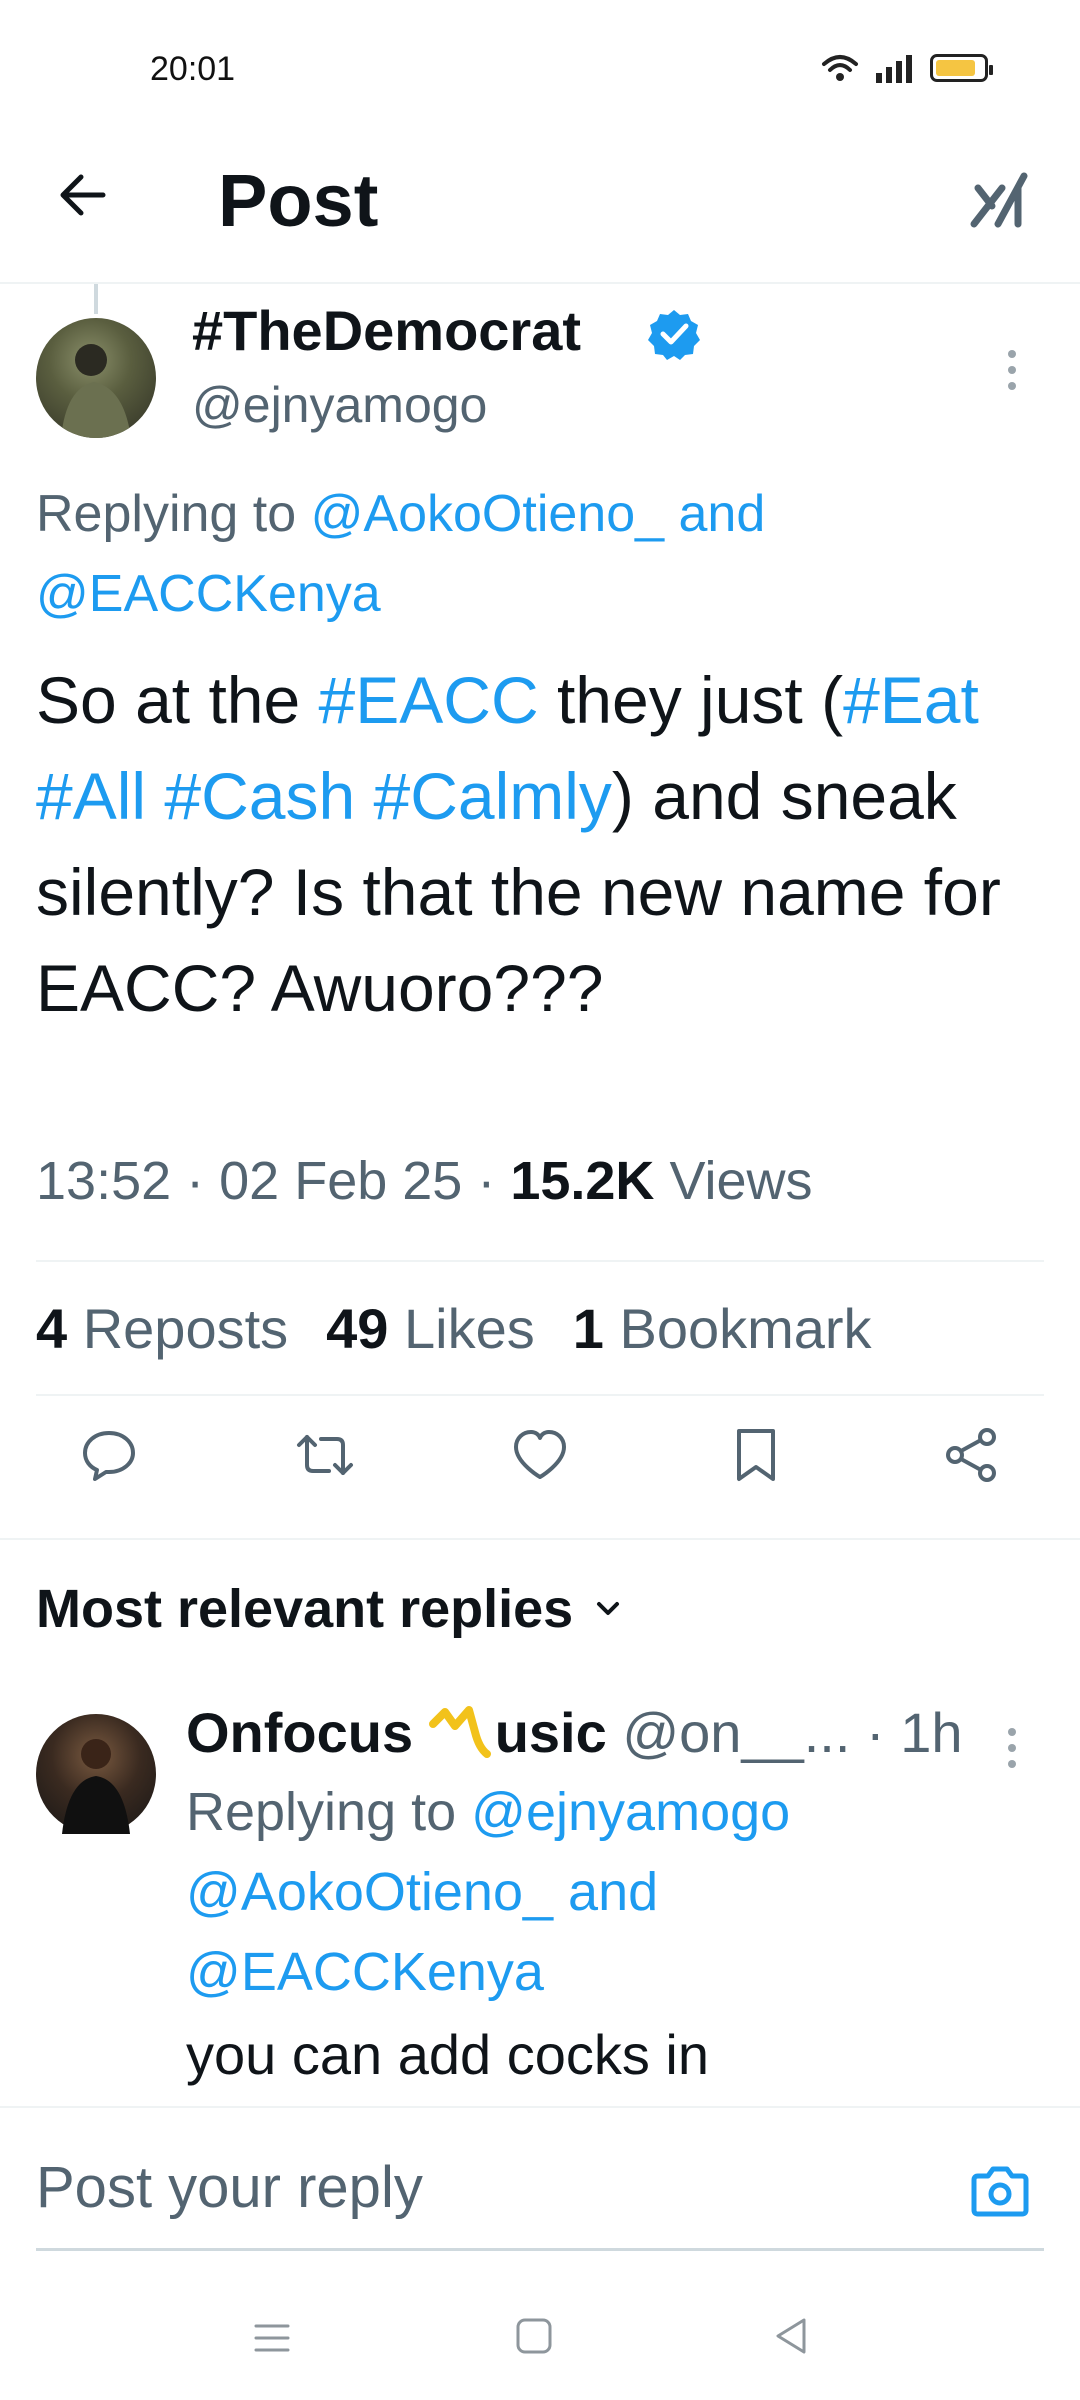 The width and height of the screenshot is (1080, 2400). I want to click on hashtag-all: #All, so click(91, 796).